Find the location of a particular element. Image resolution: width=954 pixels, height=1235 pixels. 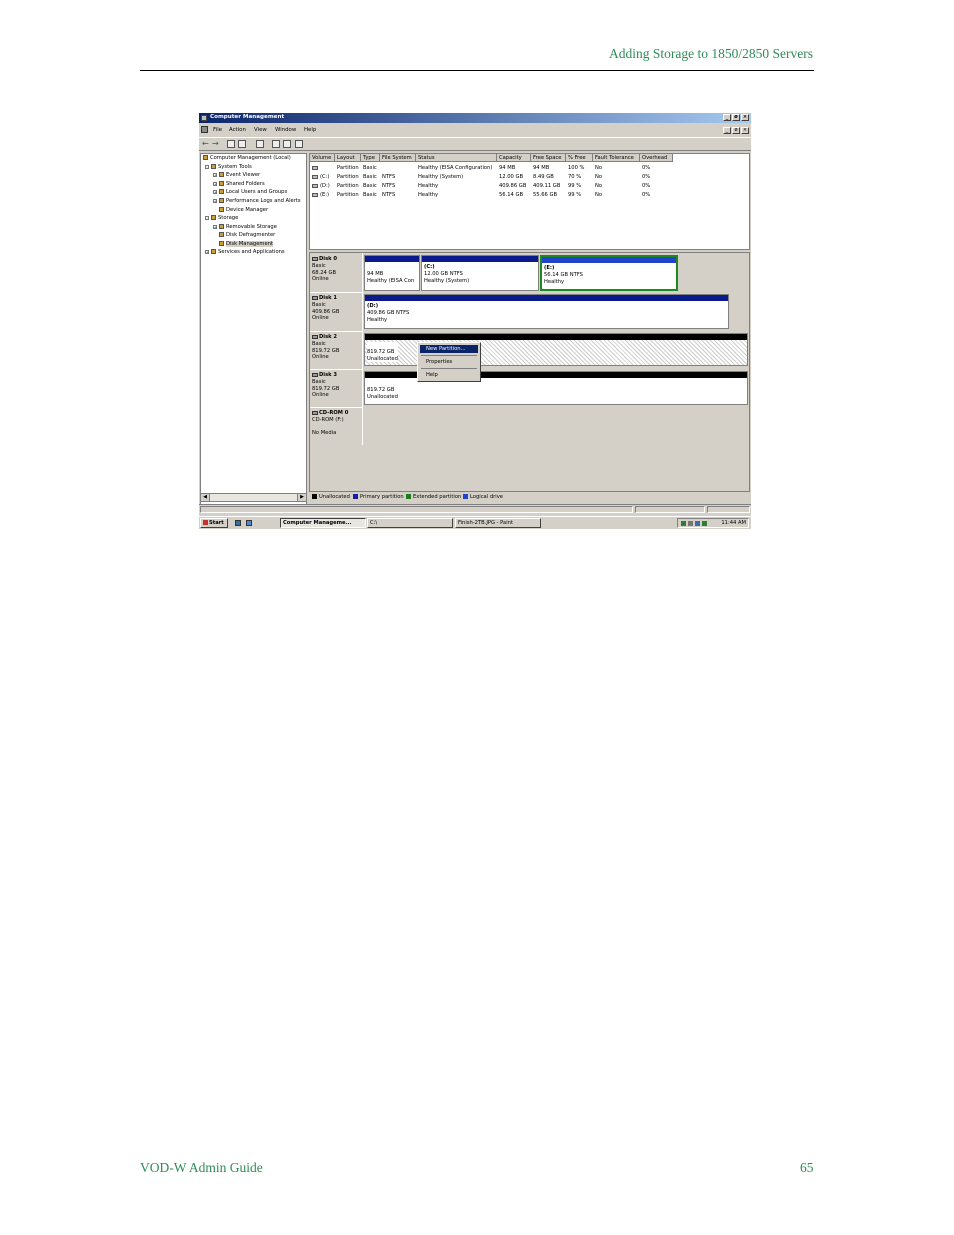

task-paint: Finish-2TB.JPG - Paint is located at coordinates (498, 523).